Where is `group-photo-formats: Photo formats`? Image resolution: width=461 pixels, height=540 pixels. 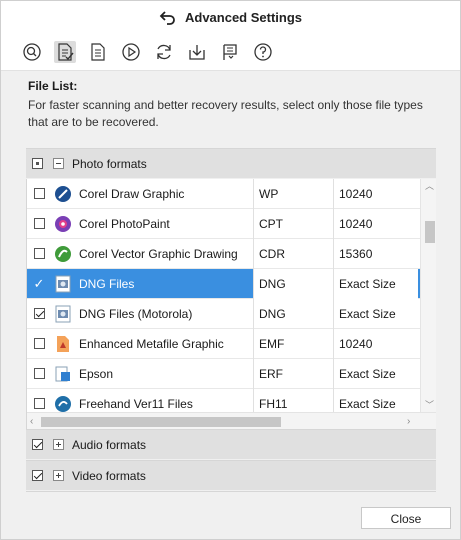 group-photo-formats: Photo formats is located at coordinates (231, 163).